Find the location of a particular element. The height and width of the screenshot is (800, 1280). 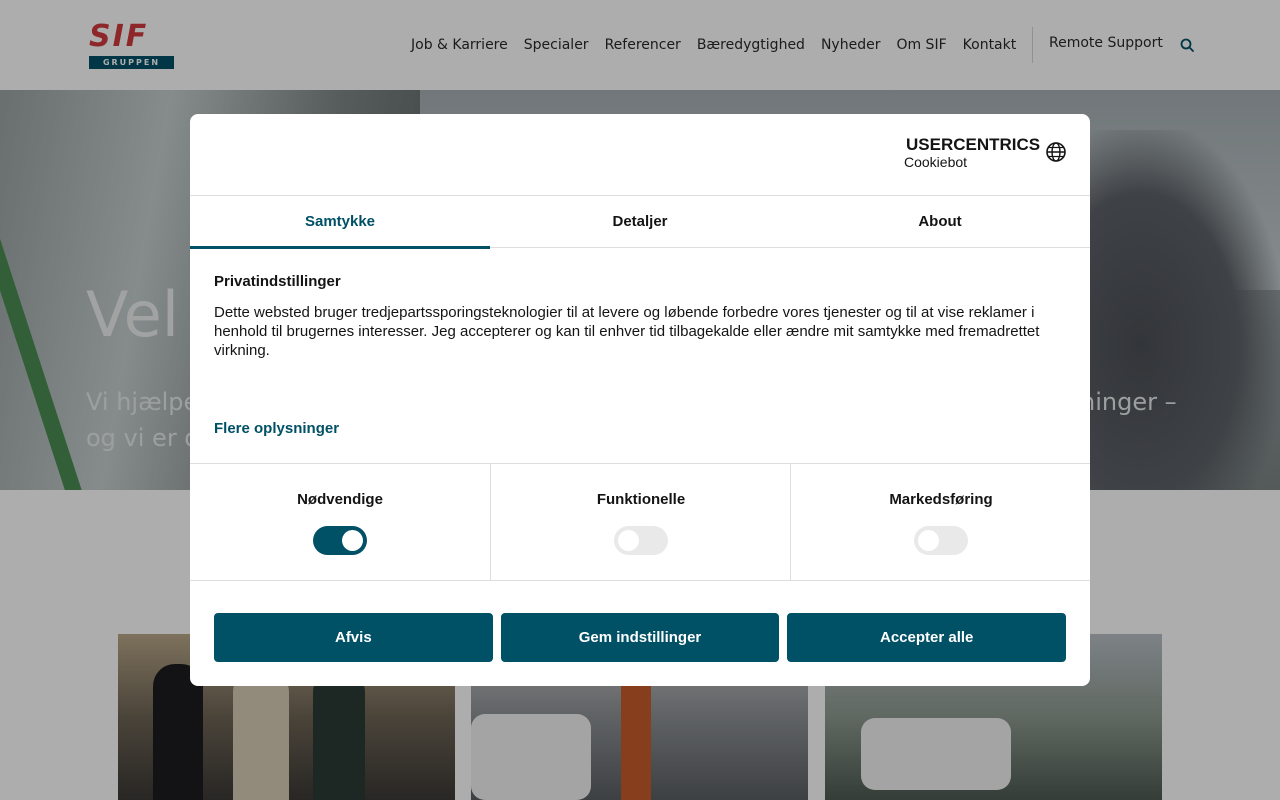

toggle-marketing is located at coordinates (941, 540).